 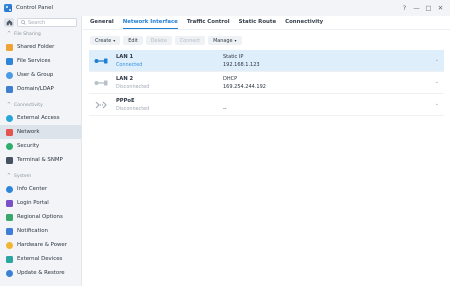 I want to click on sidebar-item-label: File Services, so click(x=34, y=61).